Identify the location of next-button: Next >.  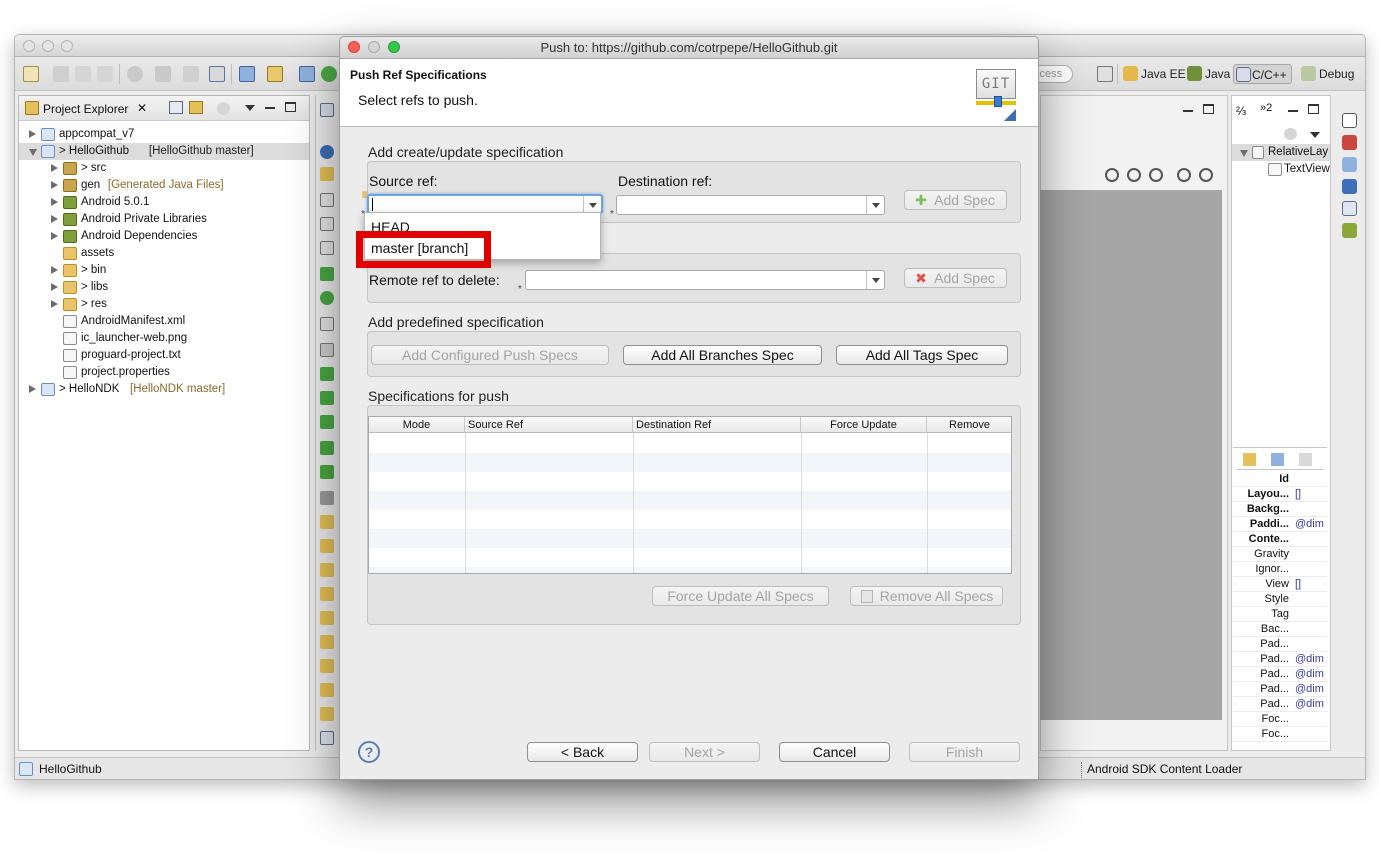
(704, 752).